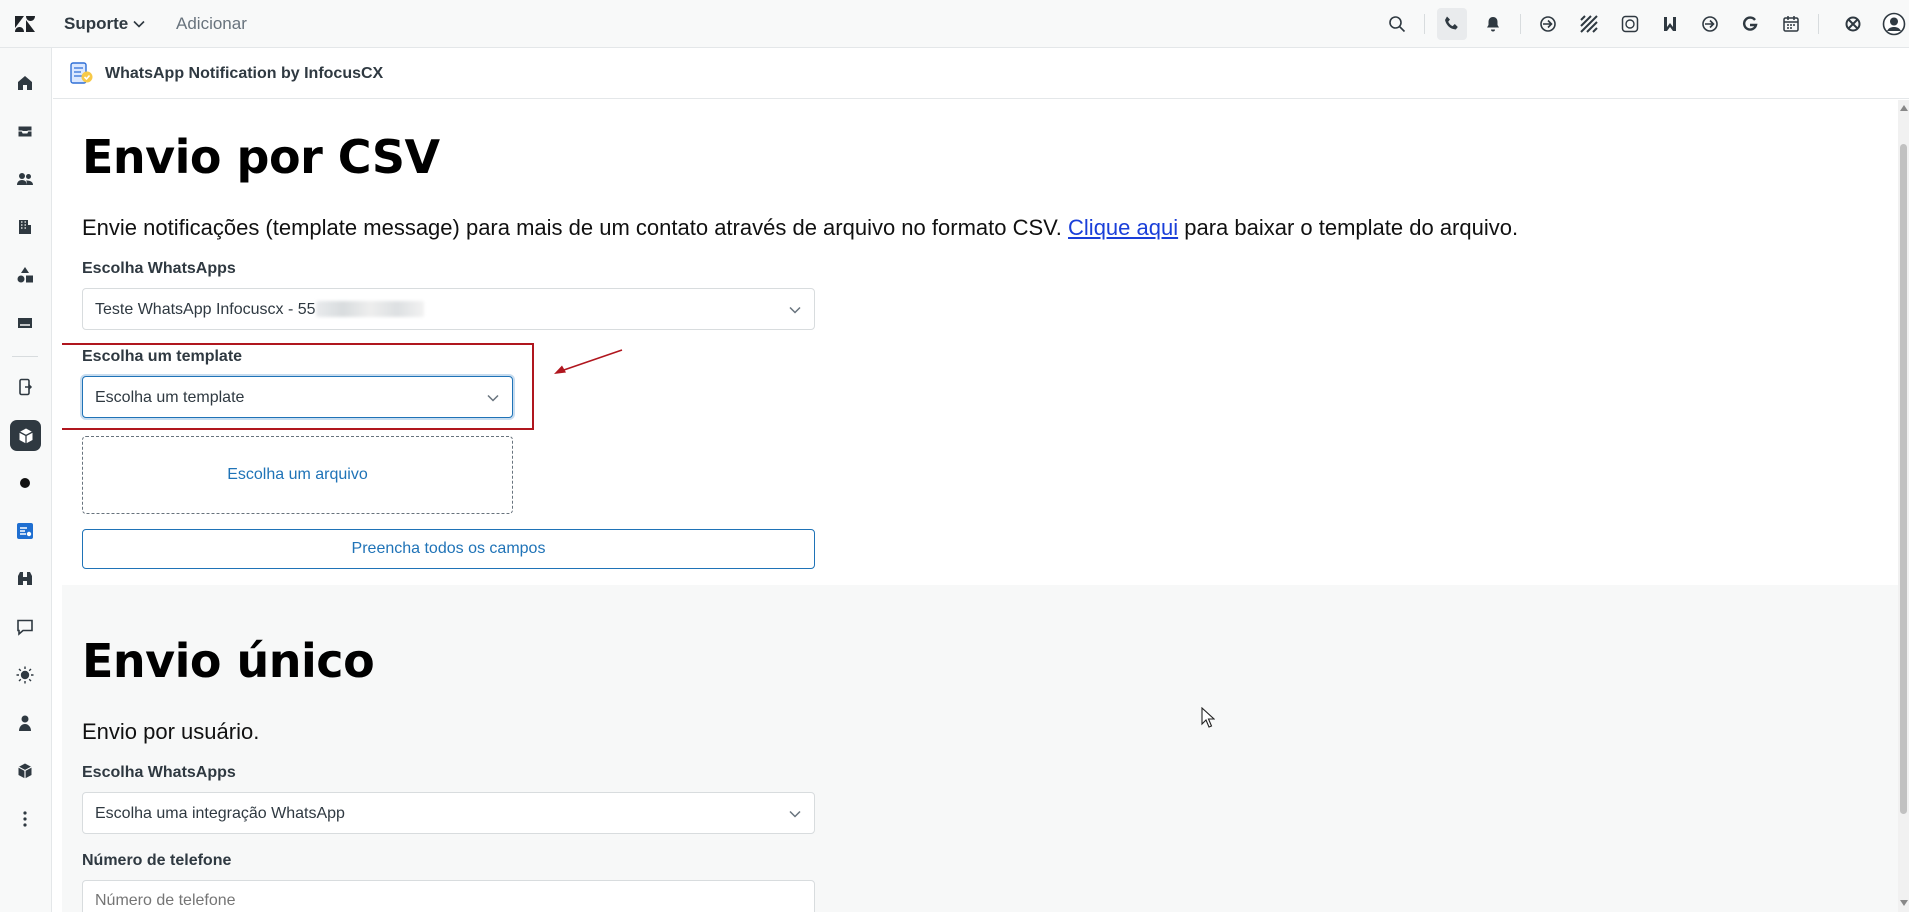 The height and width of the screenshot is (912, 1909). What do you see at coordinates (25, 579) in the screenshot?
I see `binoculars-icon` at bounding box center [25, 579].